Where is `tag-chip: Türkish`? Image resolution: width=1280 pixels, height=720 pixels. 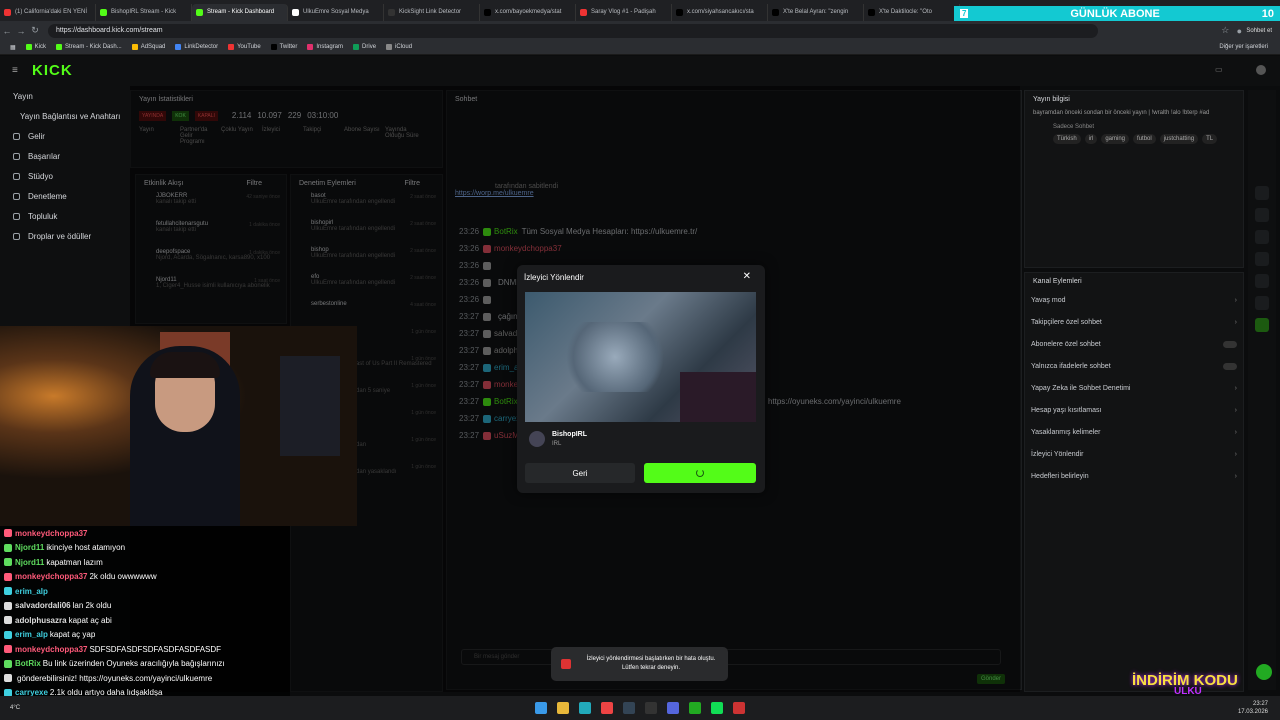
tag-chip: Türkish is located at coordinates (1067, 139).